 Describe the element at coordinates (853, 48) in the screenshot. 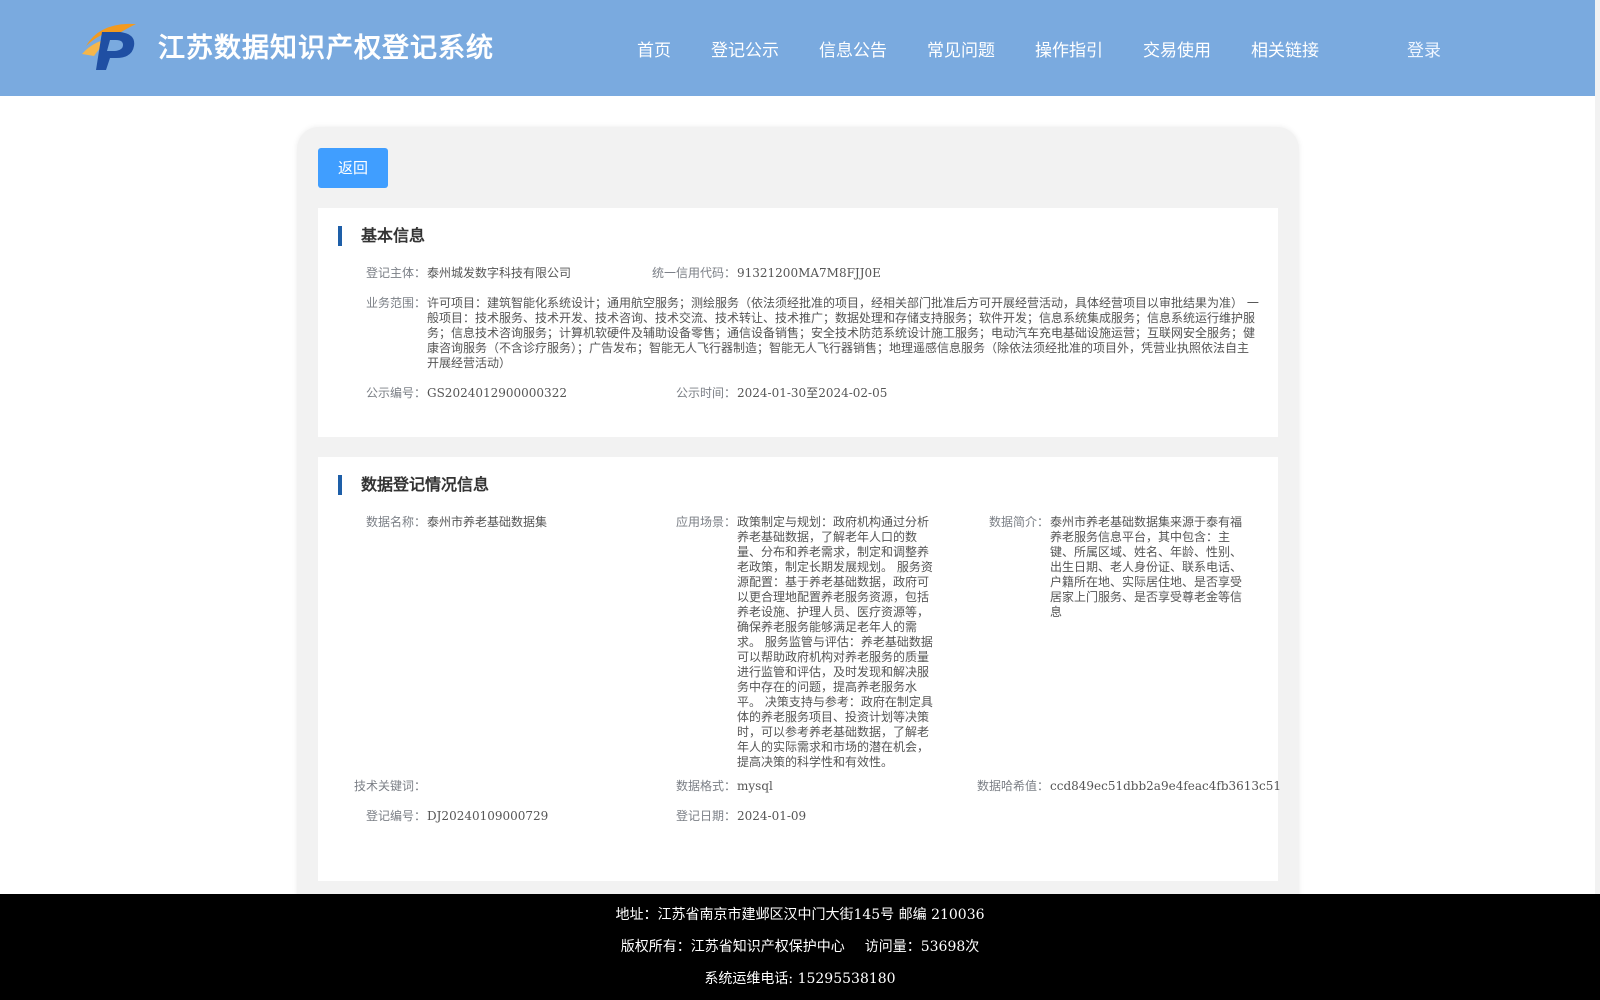

I see `nav-item-info-announcement: 信息公告` at that location.